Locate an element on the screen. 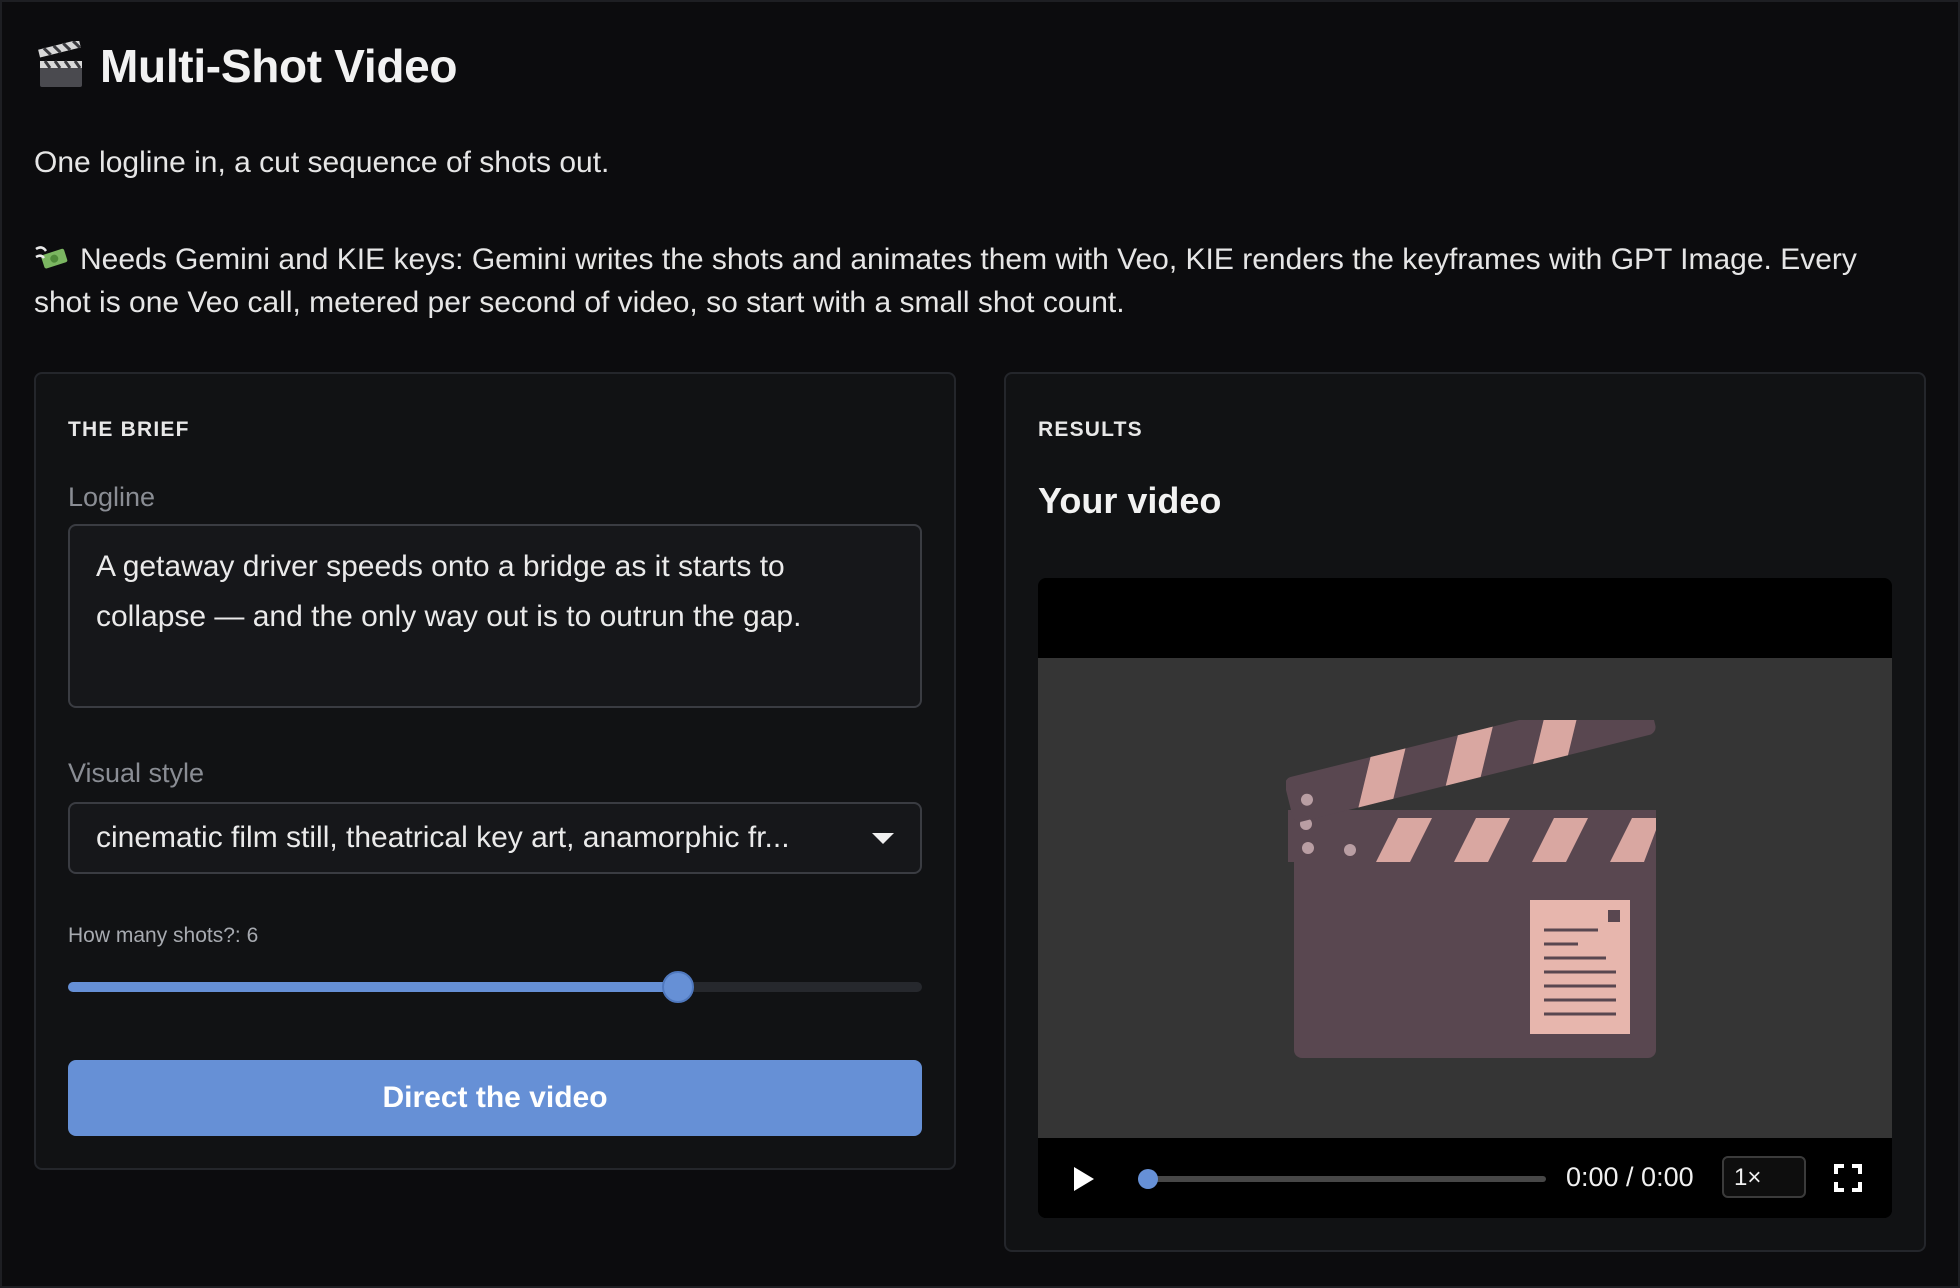 The width and height of the screenshot is (1960, 1288). chevron-down-icon is located at coordinates (883, 838).